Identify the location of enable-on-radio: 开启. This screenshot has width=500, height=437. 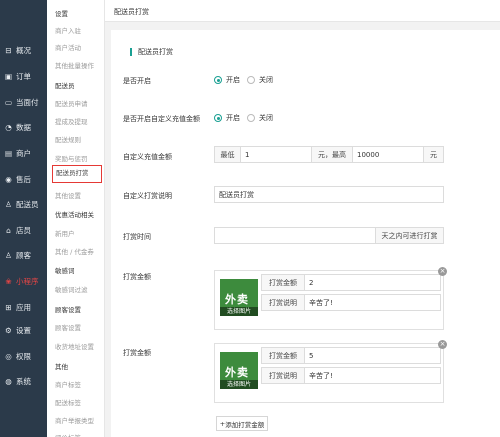
(227, 80).